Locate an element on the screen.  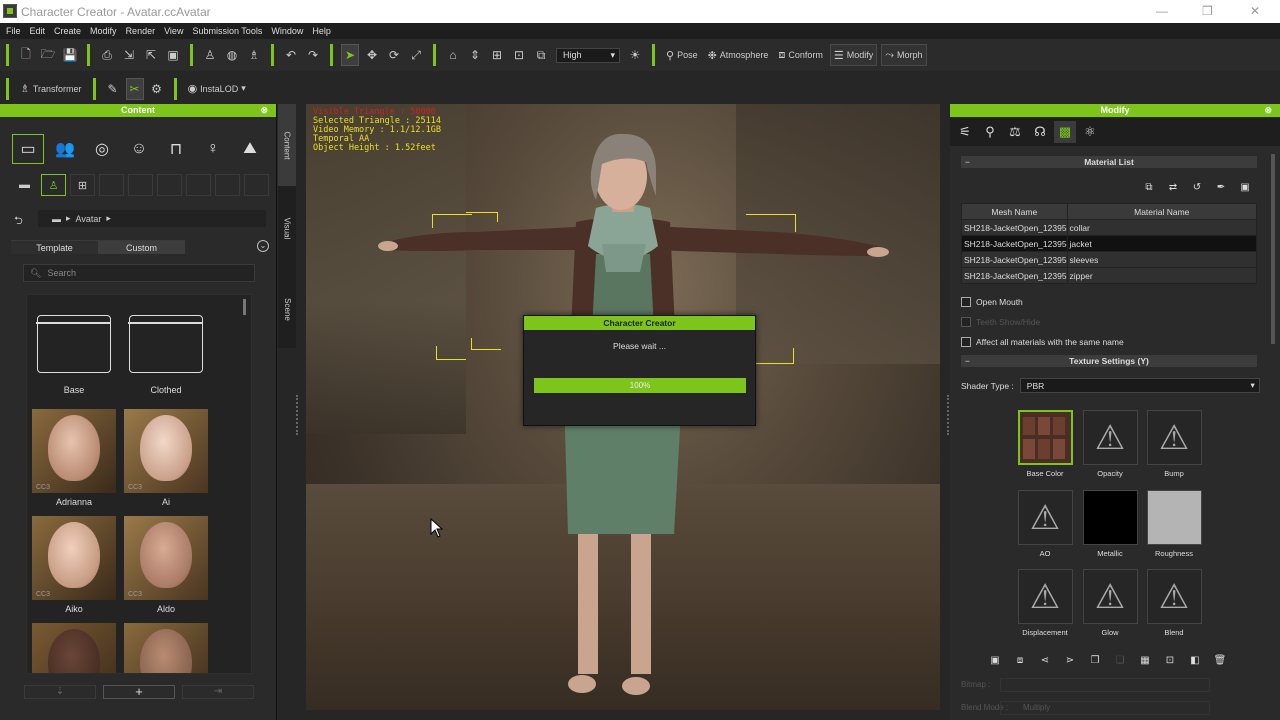
shader-type-select: PBR ▾ is located at coordinates (1139, 385).